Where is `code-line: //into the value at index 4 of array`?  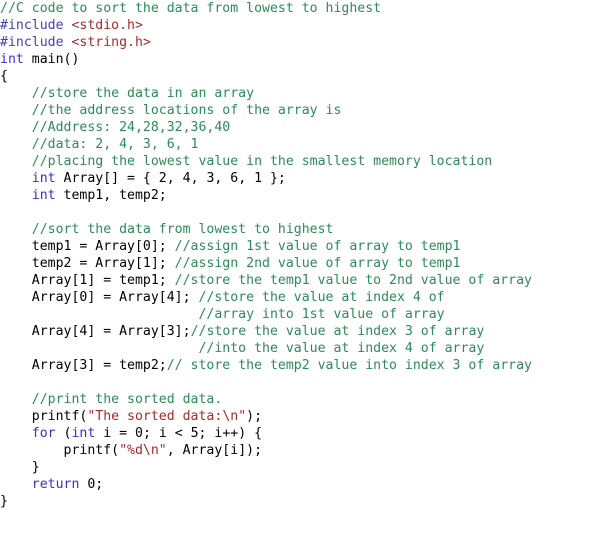 code-line: //into the value at index 4 of array is located at coordinates (295, 348).